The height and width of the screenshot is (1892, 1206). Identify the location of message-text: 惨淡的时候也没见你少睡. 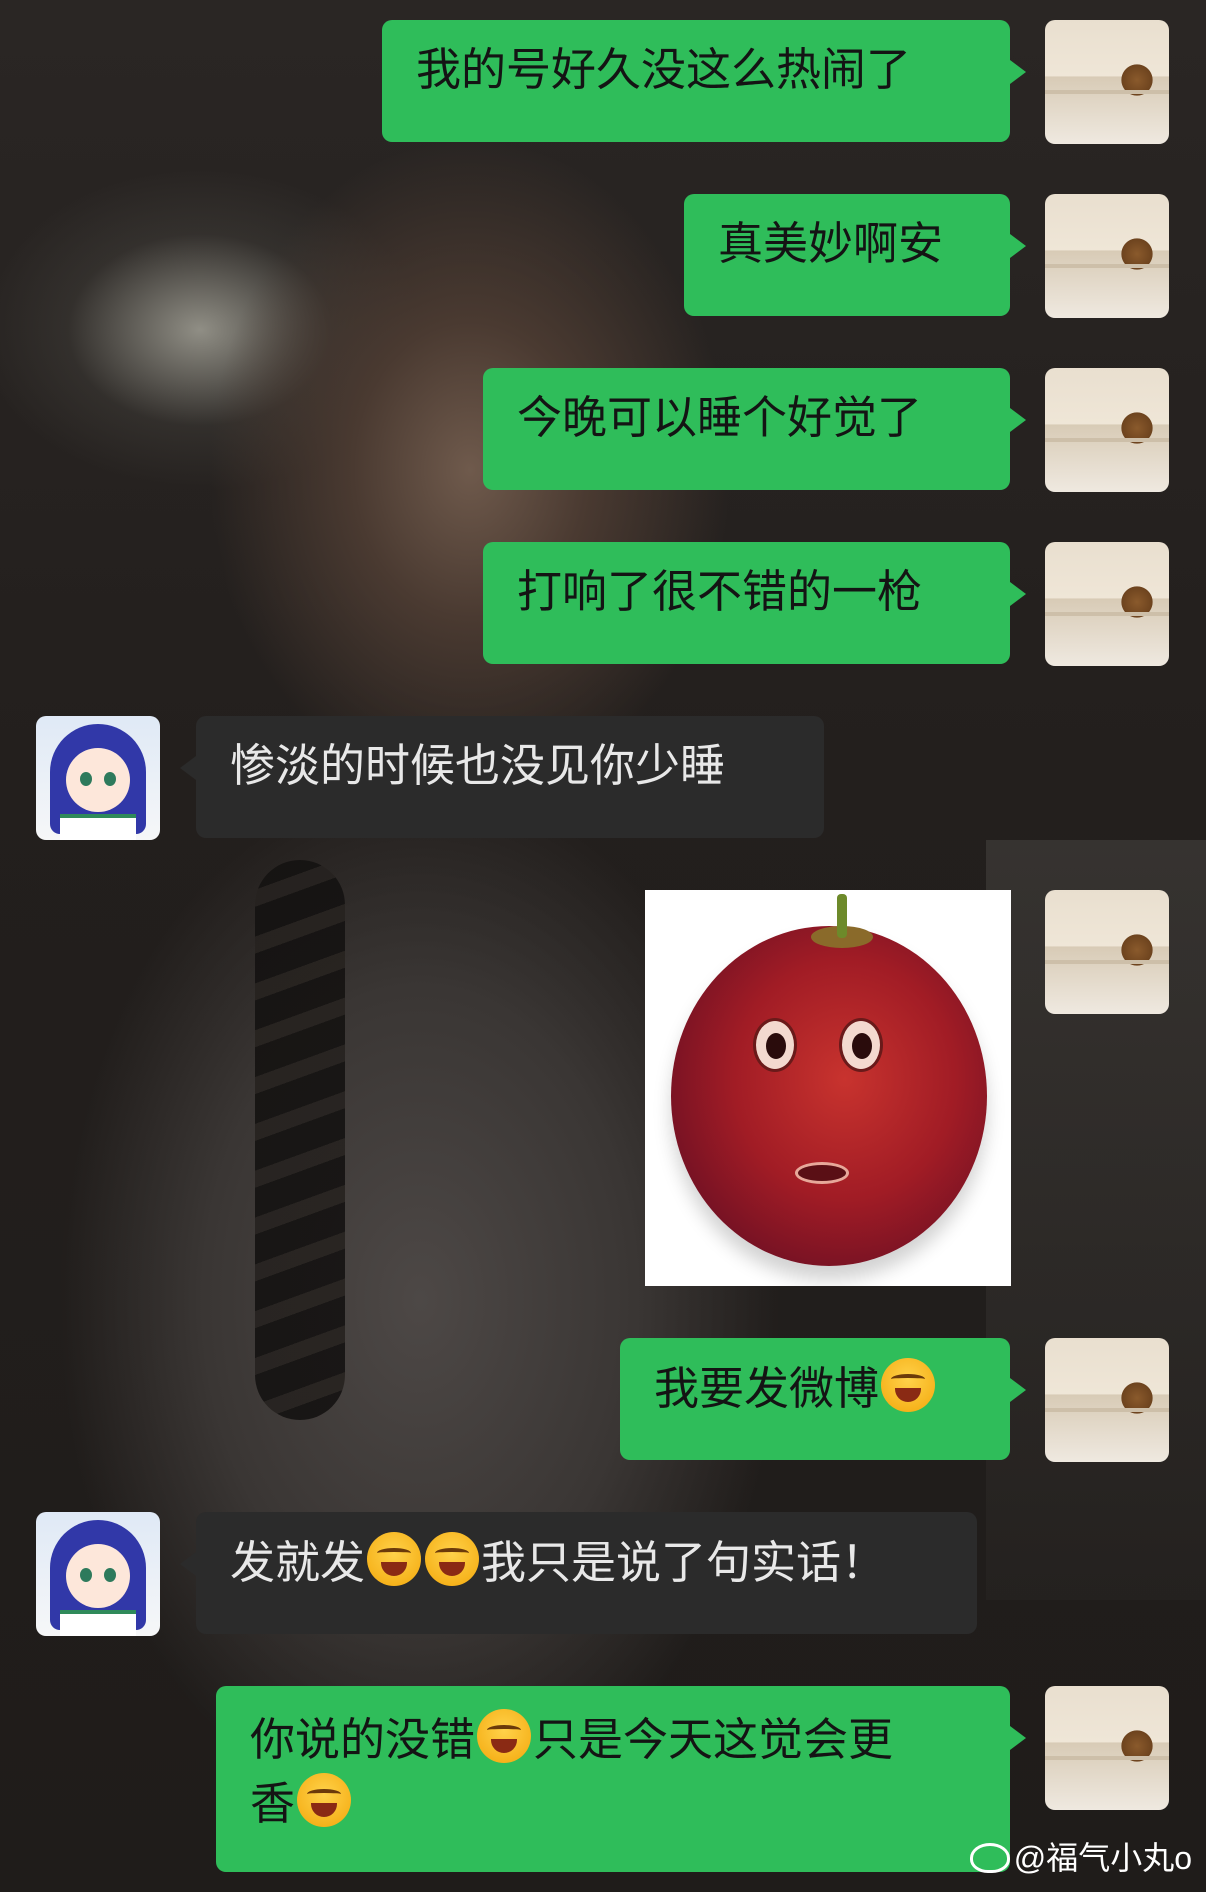
(478, 765).